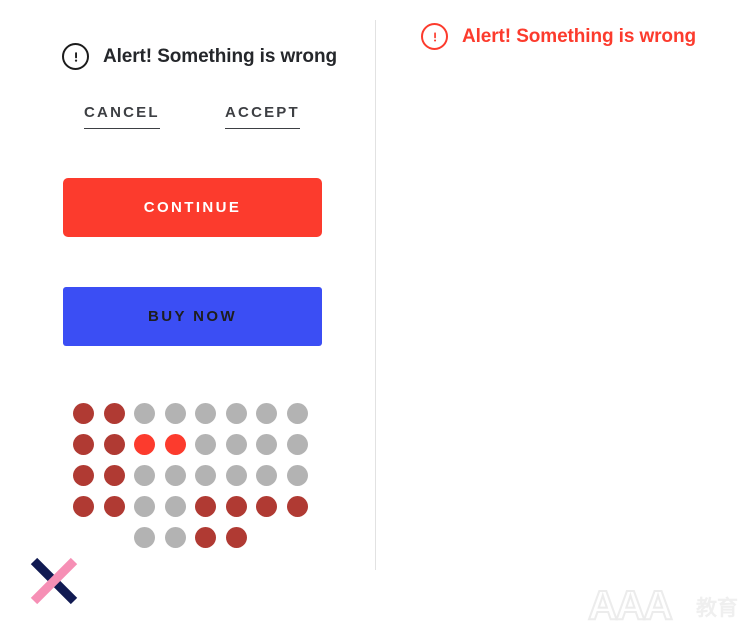 This screenshot has width=750, height=630. I want to click on alert-message-right: Alert! Something is wrong, so click(558, 36).